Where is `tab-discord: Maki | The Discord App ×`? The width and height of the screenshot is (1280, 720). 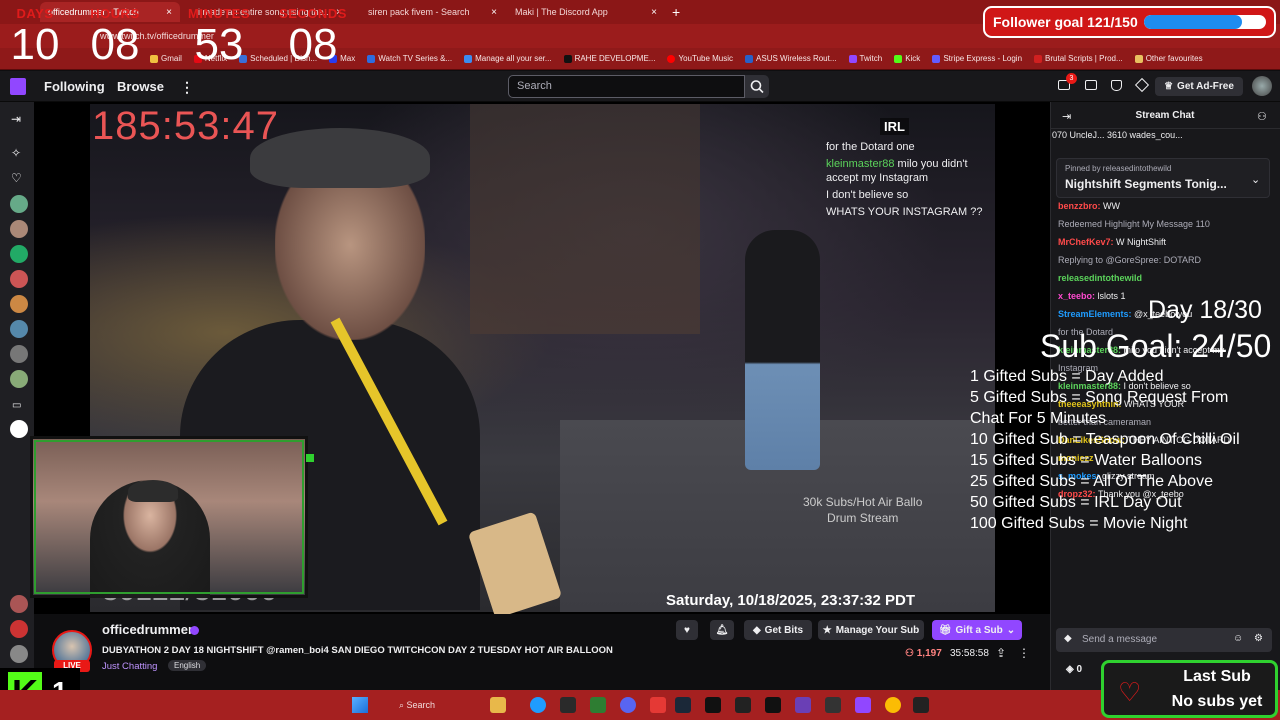 tab-discord: Maki | The Discord App × is located at coordinates (586, 12).